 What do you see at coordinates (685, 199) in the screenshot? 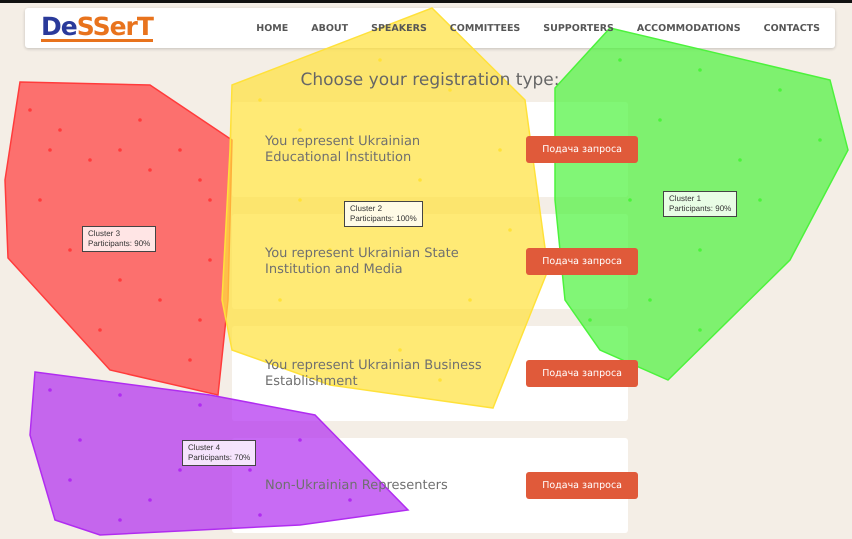
I see `cluster-name: Cluster 1` at bounding box center [685, 199].